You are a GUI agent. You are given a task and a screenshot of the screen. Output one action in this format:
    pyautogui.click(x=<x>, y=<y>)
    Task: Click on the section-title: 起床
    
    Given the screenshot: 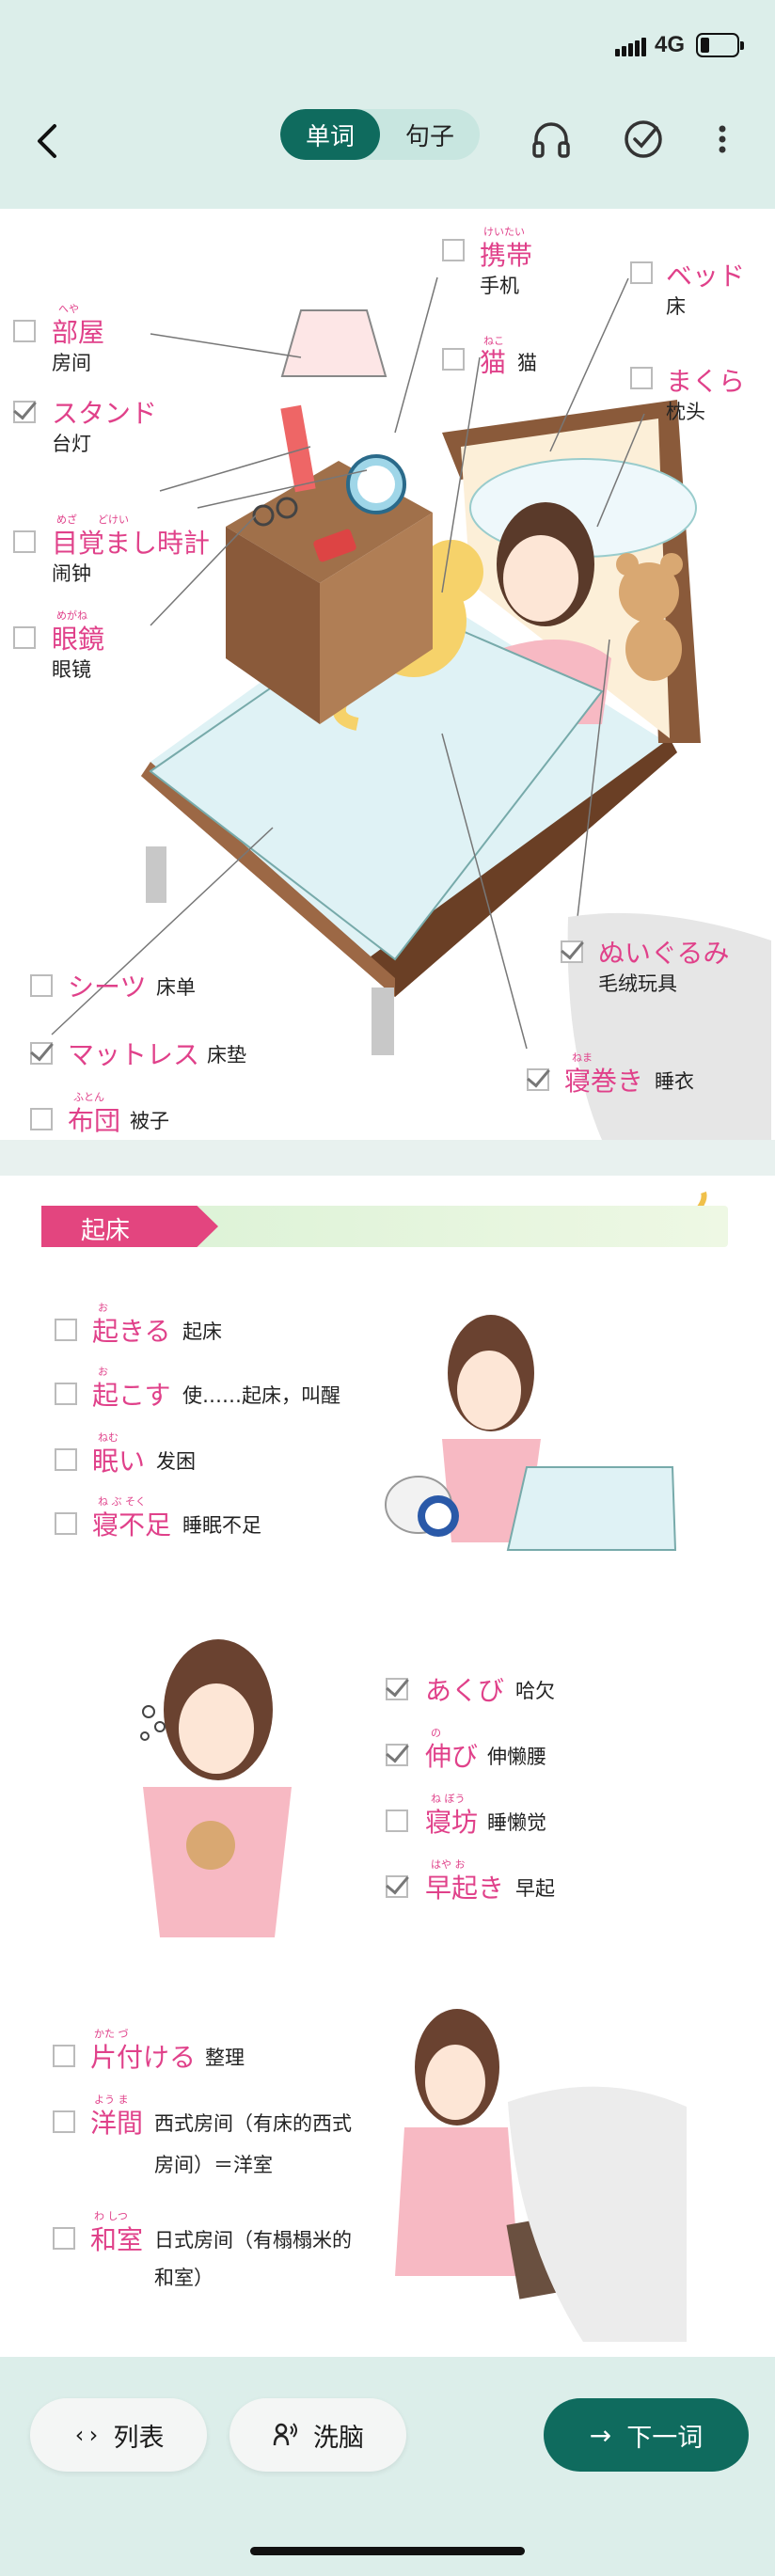 What is the action you would take?
    pyautogui.click(x=129, y=1226)
    